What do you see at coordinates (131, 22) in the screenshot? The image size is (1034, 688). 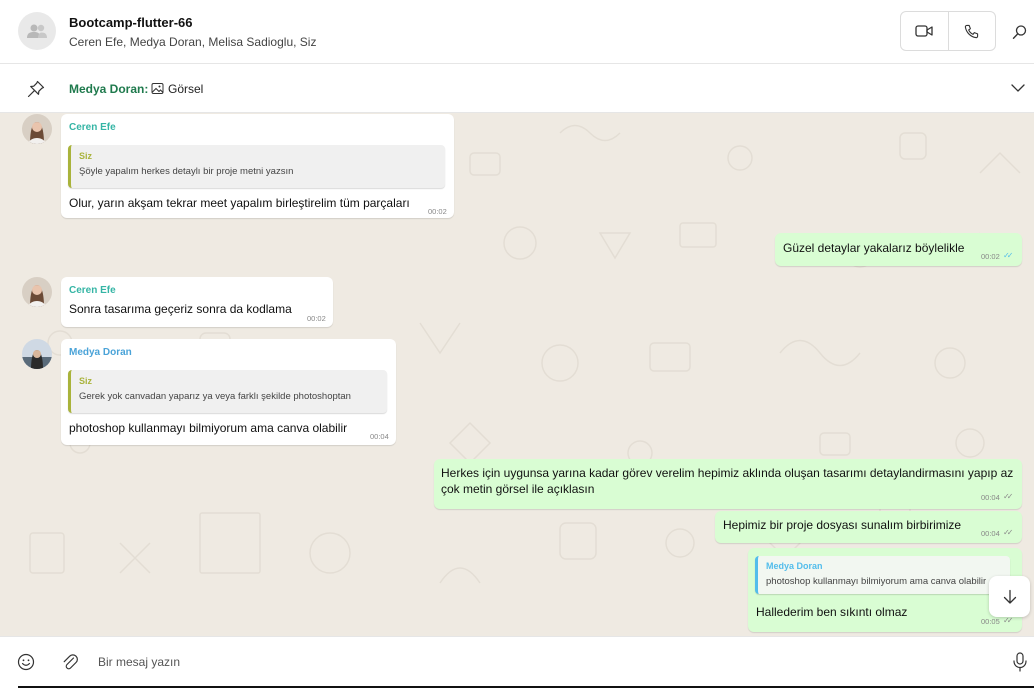 I see `chat-title: Bootcamp-flutter-66` at bounding box center [131, 22].